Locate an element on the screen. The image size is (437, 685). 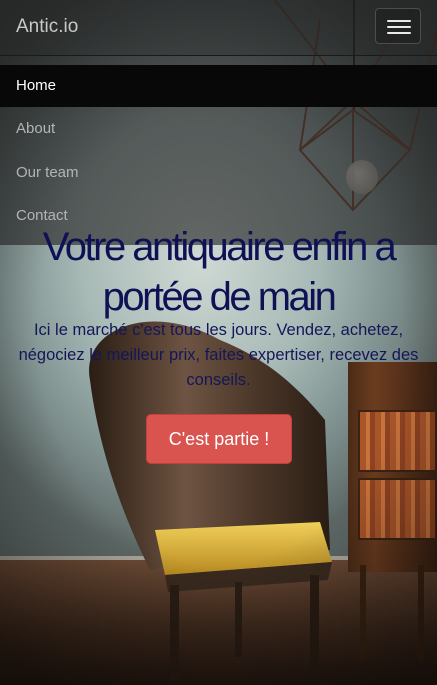
hero-headline: Votre antiquaire enfin a portée de main is located at coordinates (219, 272).